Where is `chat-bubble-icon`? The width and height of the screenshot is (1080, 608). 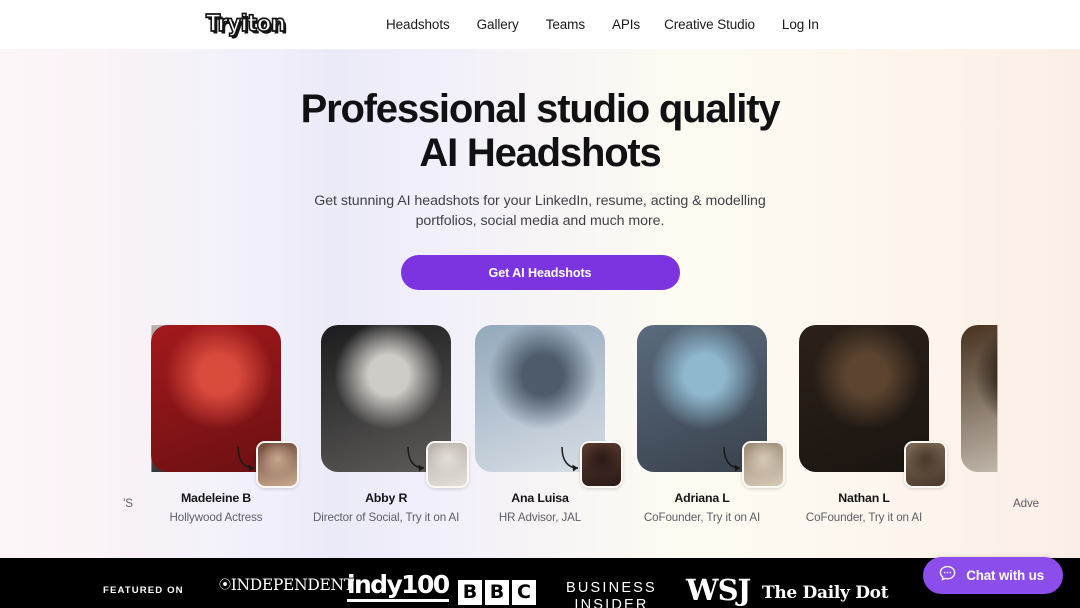 chat-bubble-icon is located at coordinates (947, 576).